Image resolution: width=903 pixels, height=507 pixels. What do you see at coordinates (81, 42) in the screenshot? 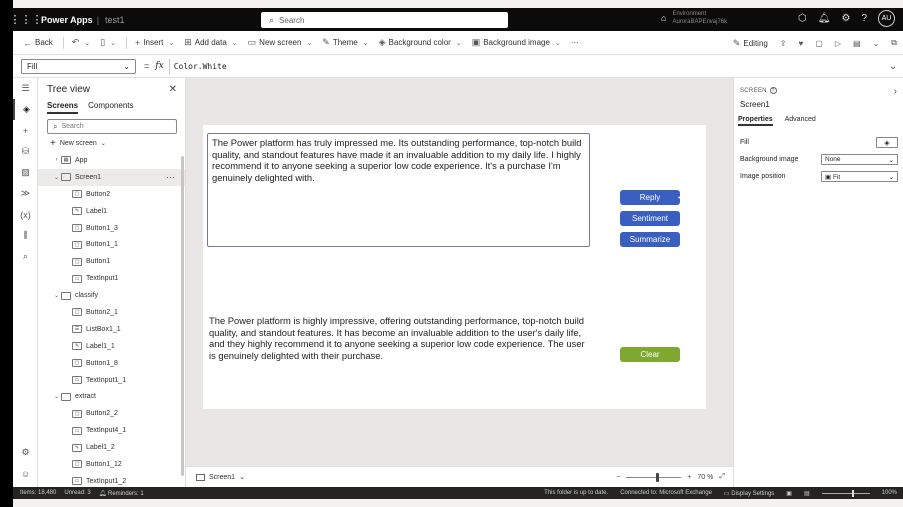
I see `undo-button: ↶ ⌄` at bounding box center [81, 42].